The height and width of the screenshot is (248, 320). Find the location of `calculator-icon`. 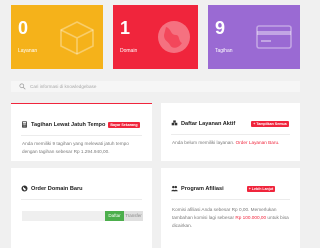

calculator-icon is located at coordinates (24, 124).